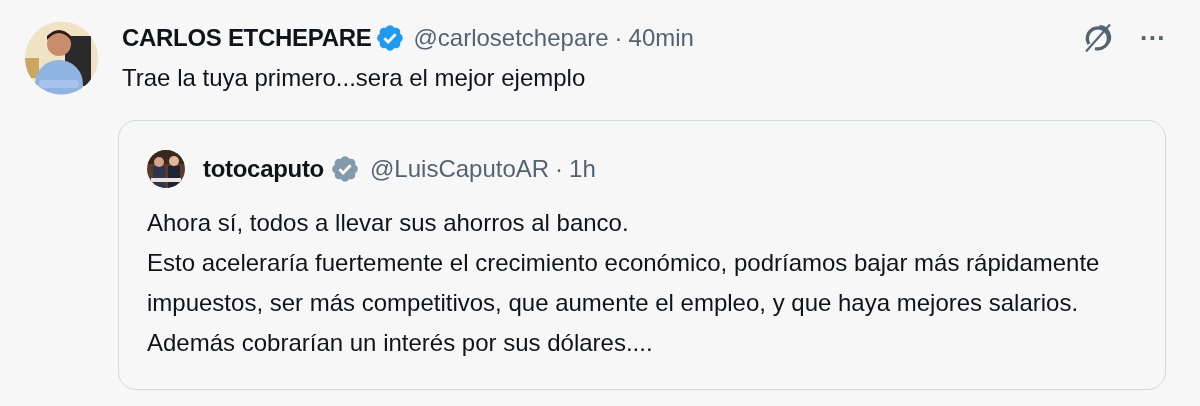 This screenshot has height=406, width=1200. I want to click on author-handle: @LuisCaputoAR, so click(460, 169).